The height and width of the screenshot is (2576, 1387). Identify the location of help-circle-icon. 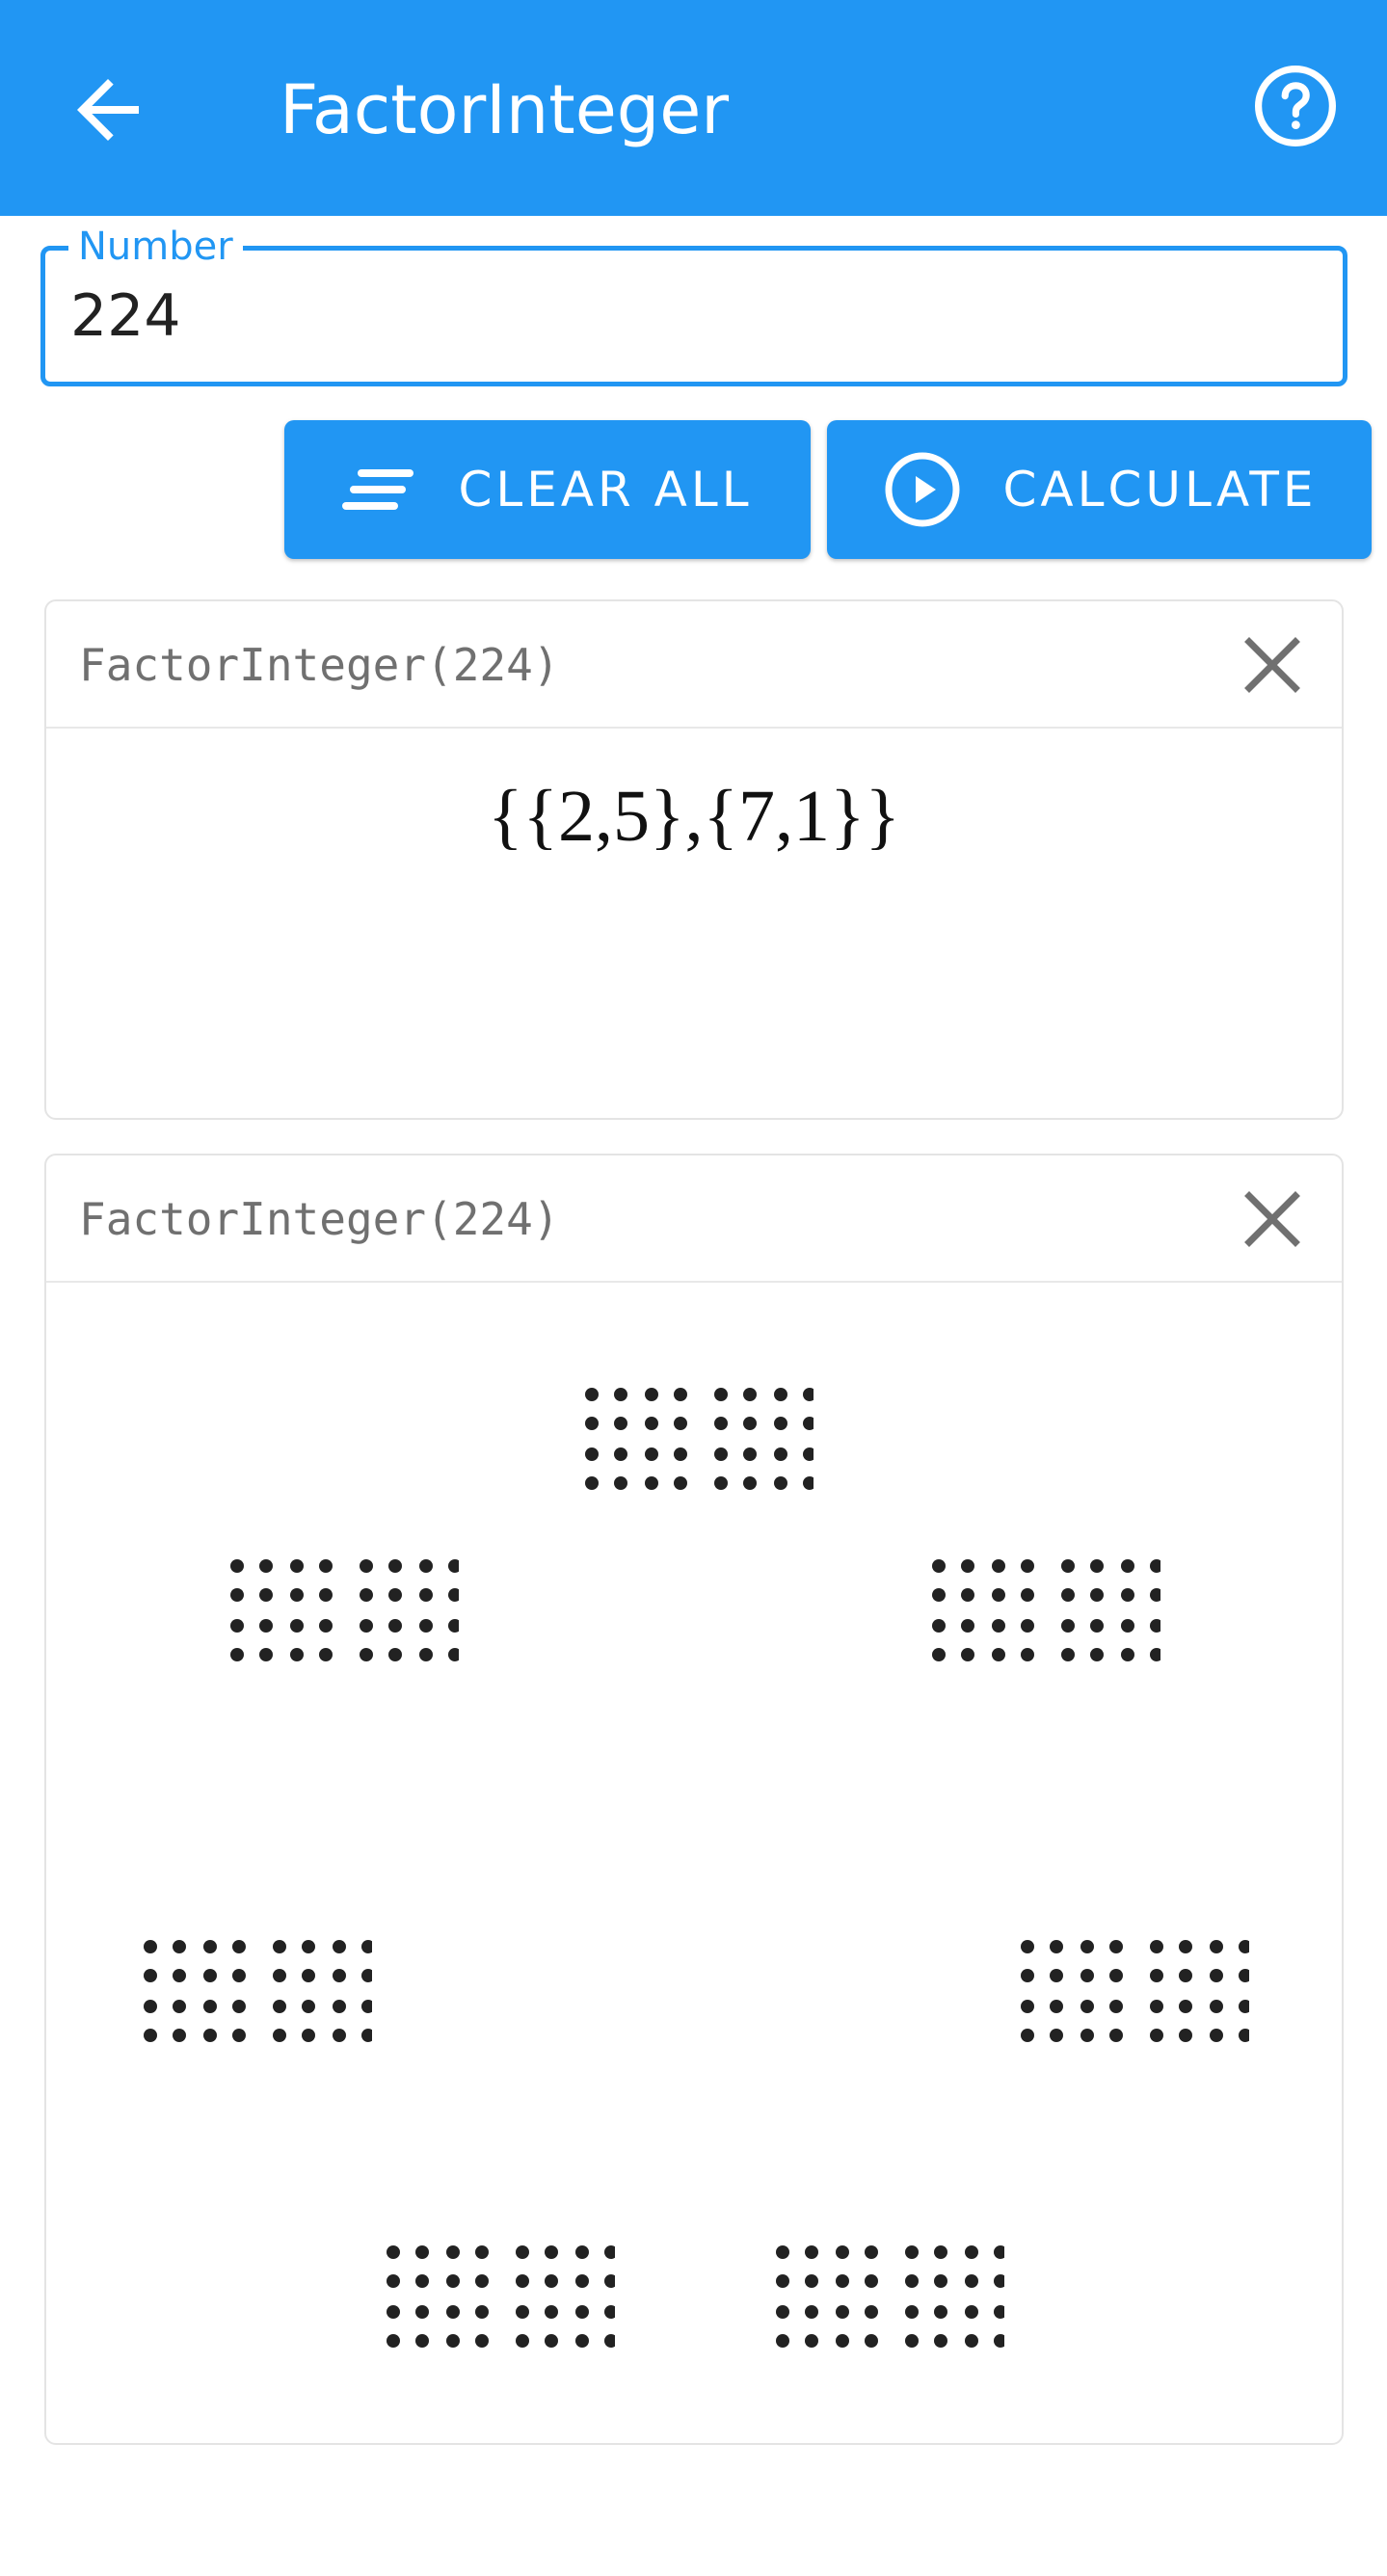
(1295, 106).